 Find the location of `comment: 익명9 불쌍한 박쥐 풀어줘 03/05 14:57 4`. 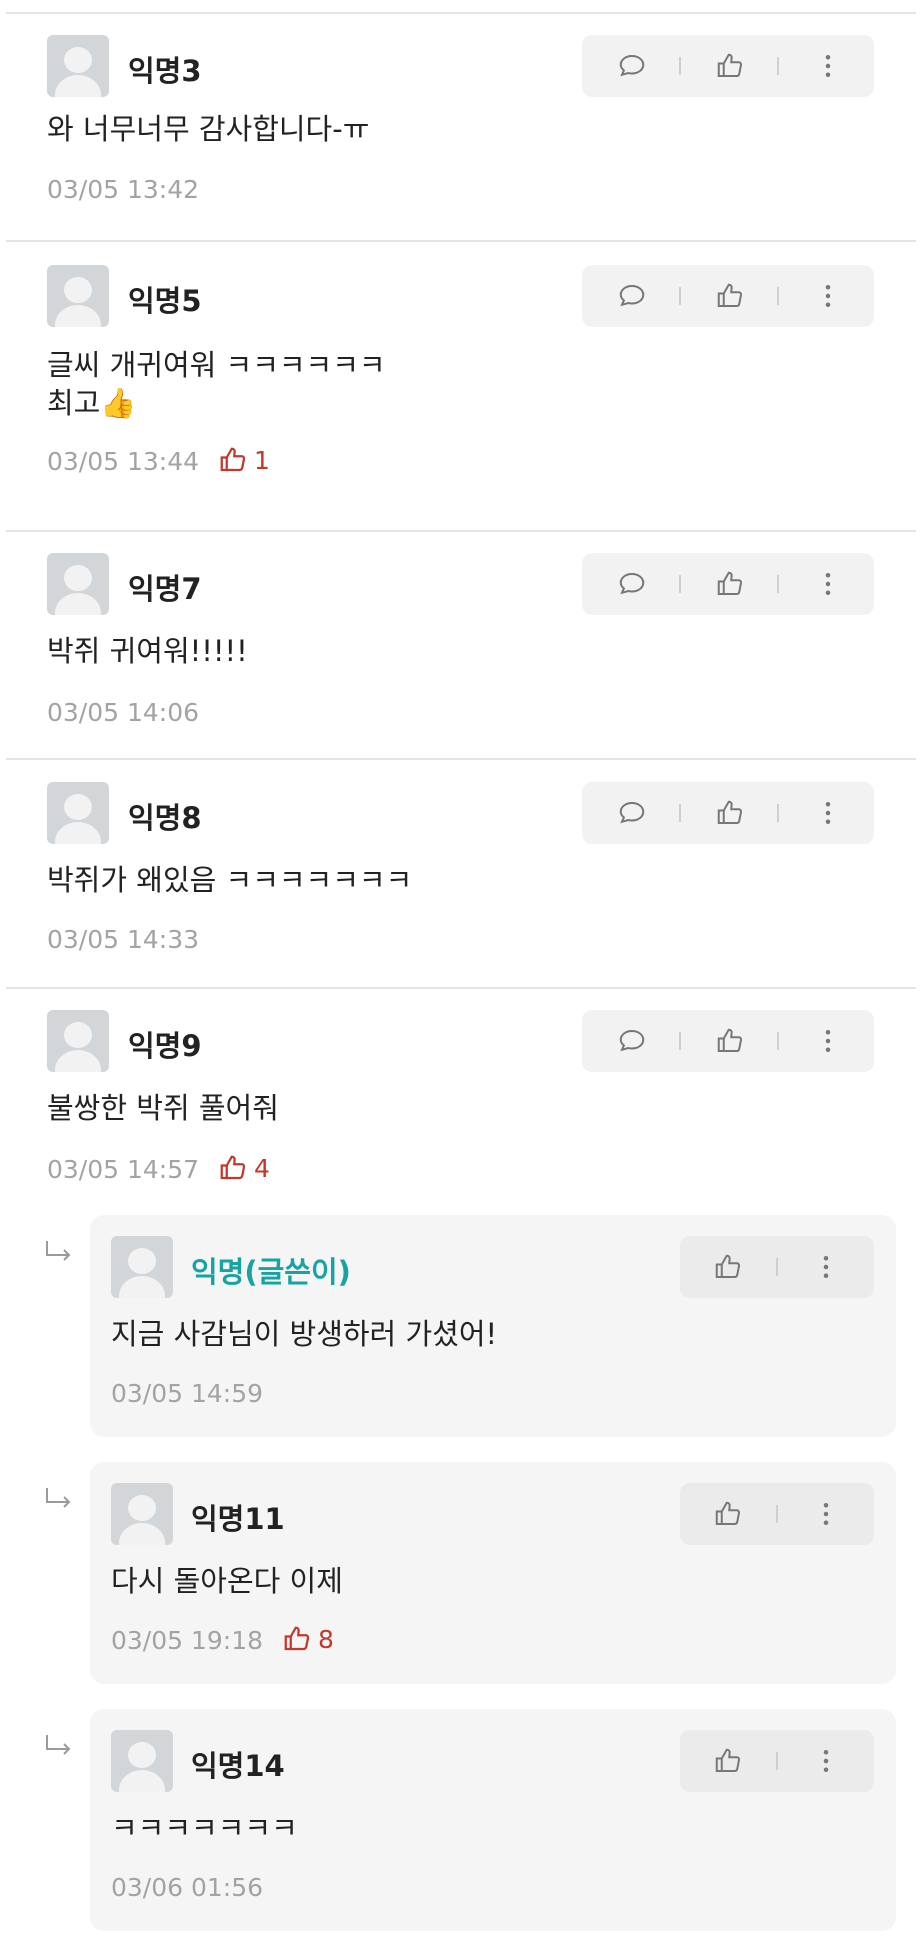

comment: 익명9 불쌍한 박쥐 풀어줘 03/05 14:57 4 is located at coordinates (461, 1110).